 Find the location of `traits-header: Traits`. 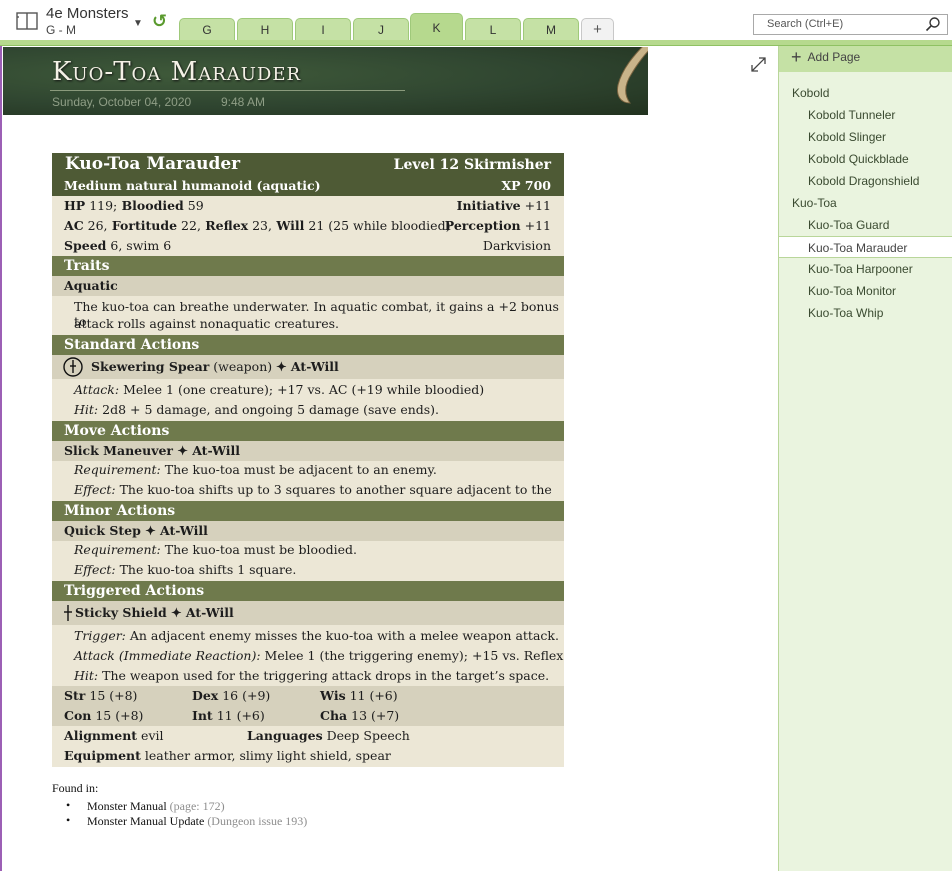

traits-header: Traits is located at coordinates (308, 266).